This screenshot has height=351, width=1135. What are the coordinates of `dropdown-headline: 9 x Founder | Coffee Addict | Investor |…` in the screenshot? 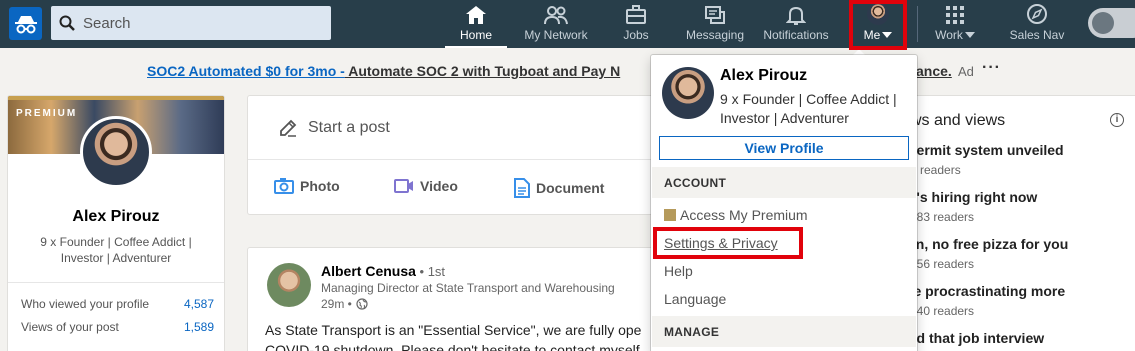 It's located at (808, 108).